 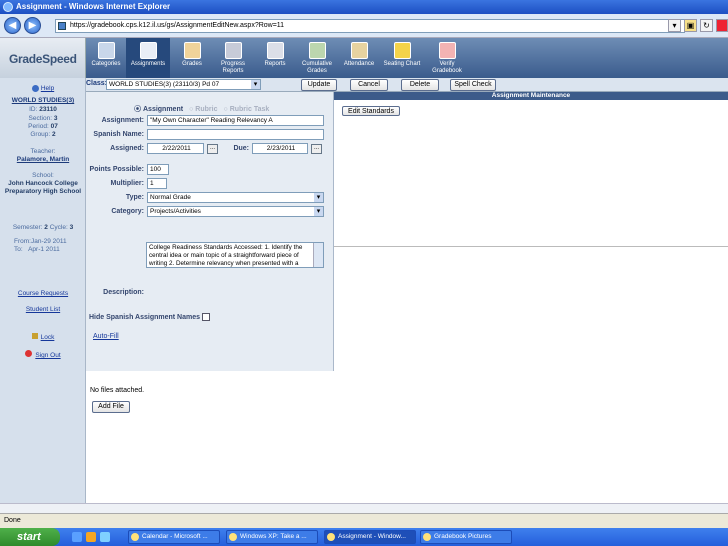 I want to click on stop-icon, so click(x=722, y=25).